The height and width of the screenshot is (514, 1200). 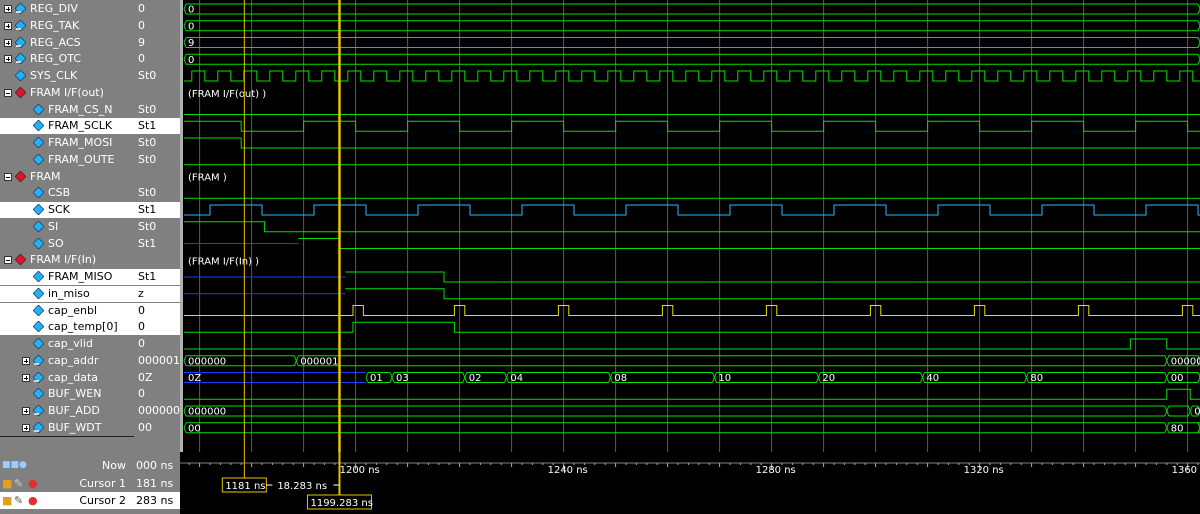 I want to click on signal-row: CSB, so click(x=67, y=193).